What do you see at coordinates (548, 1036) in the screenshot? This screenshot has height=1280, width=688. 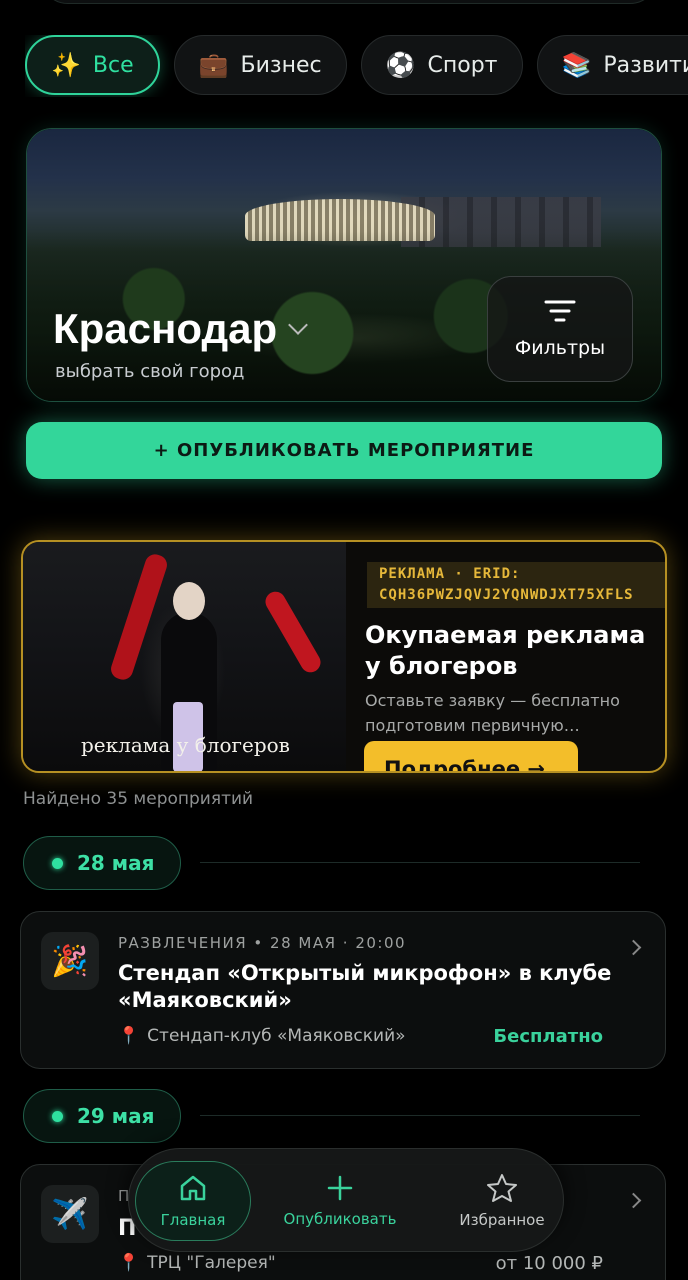 I see `event-price: Бесплатно` at bounding box center [548, 1036].